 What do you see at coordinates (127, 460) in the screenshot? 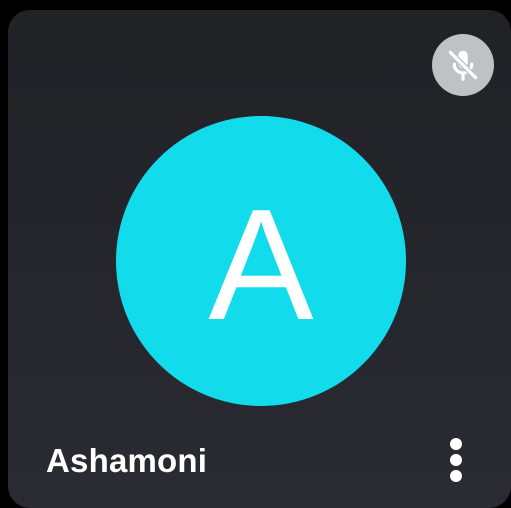
I see `participant-name: Ashamoni` at bounding box center [127, 460].